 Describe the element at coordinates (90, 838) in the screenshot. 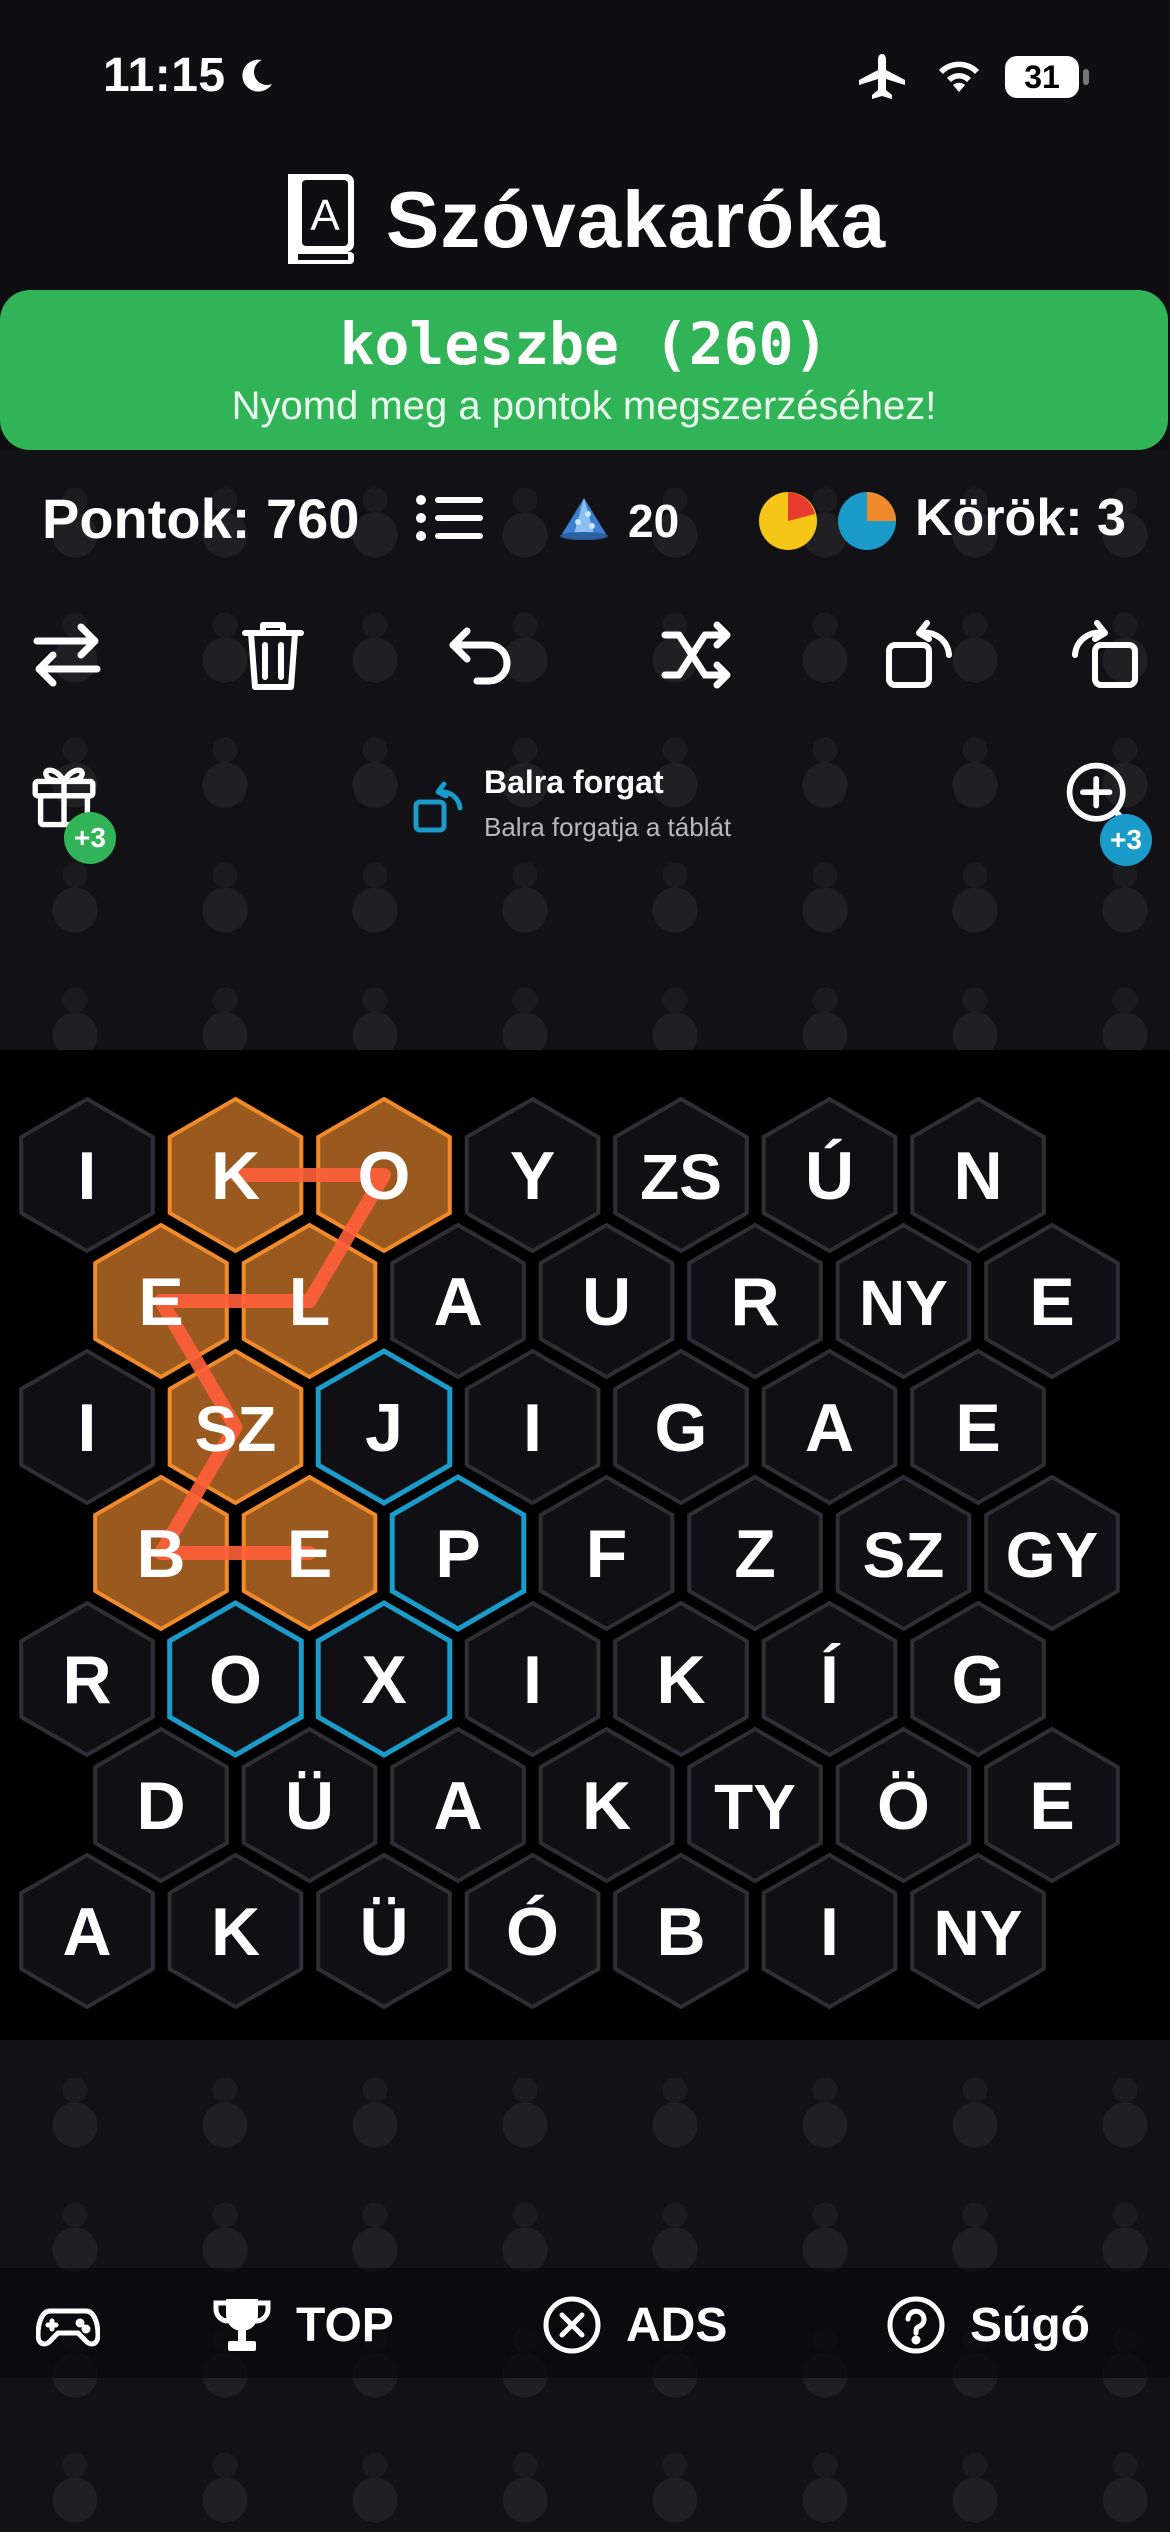

I see `gift-count-badge: +3` at that location.